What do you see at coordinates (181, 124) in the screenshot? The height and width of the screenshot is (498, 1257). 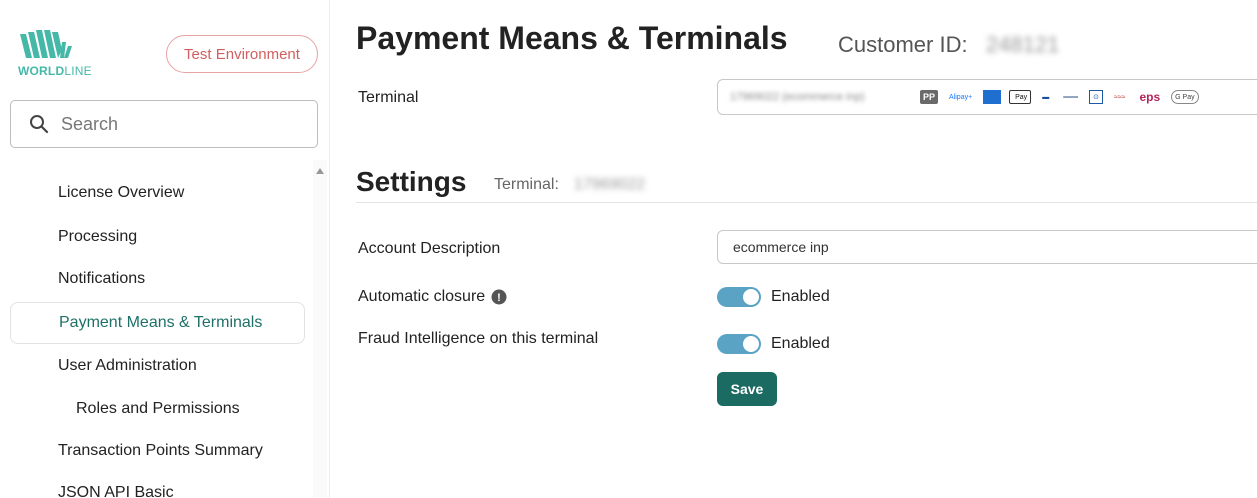 I see `search-input` at bounding box center [181, 124].